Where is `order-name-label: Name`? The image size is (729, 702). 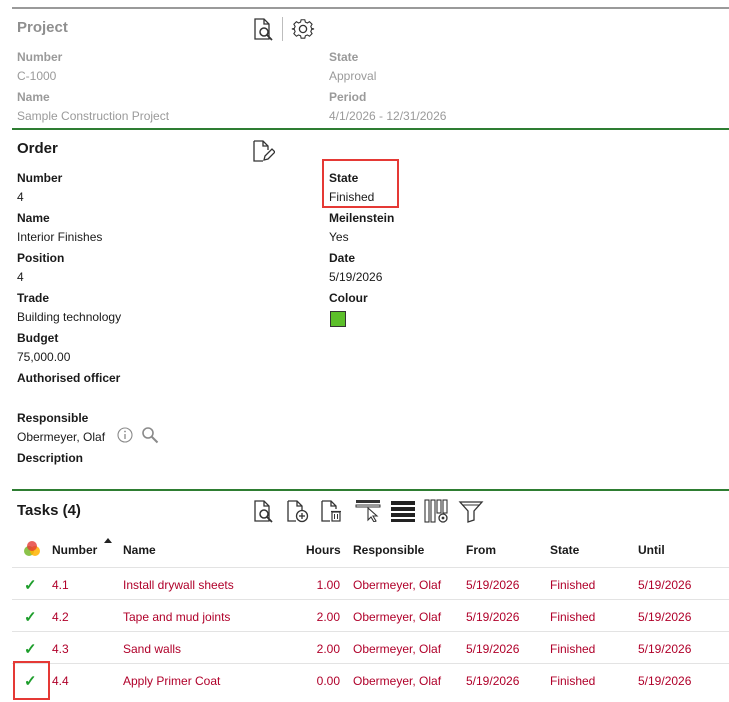 order-name-label: Name is located at coordinates (33, 218).